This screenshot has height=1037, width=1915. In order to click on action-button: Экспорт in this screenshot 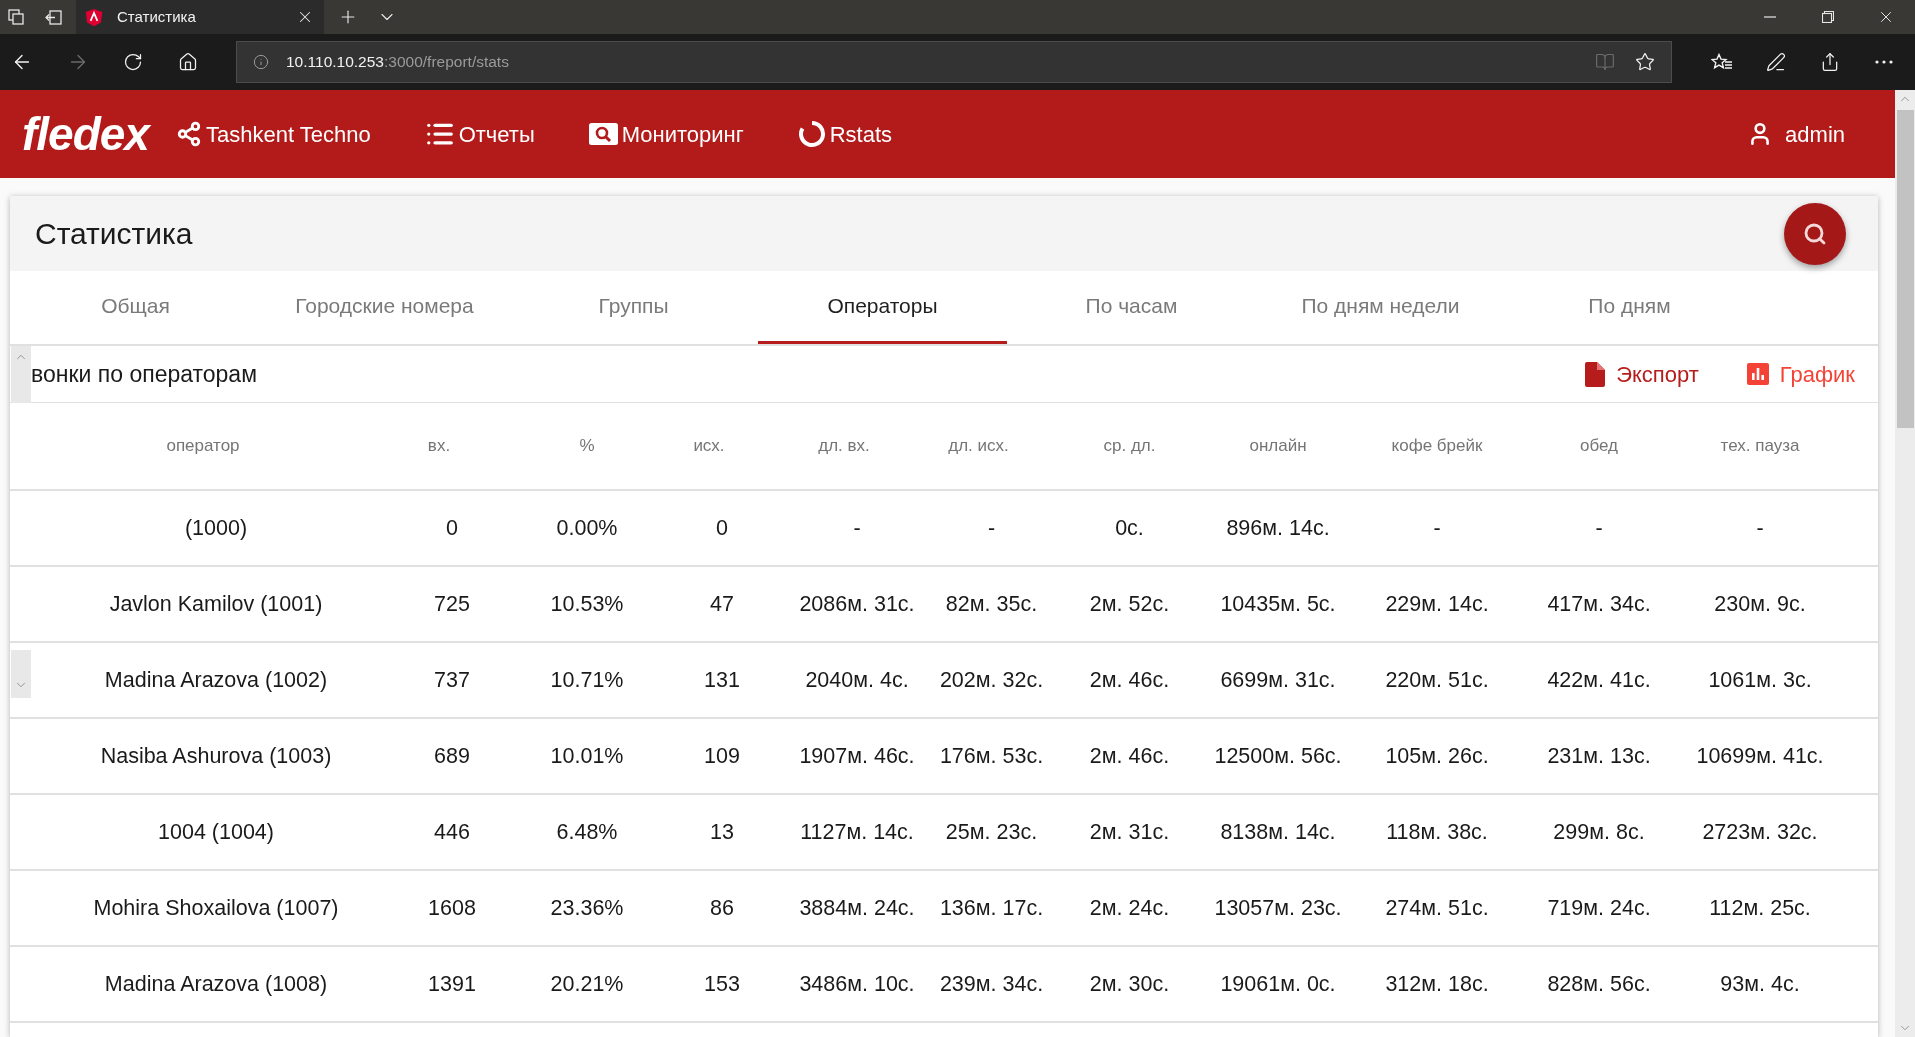, I will do `click(1642, 374)`.